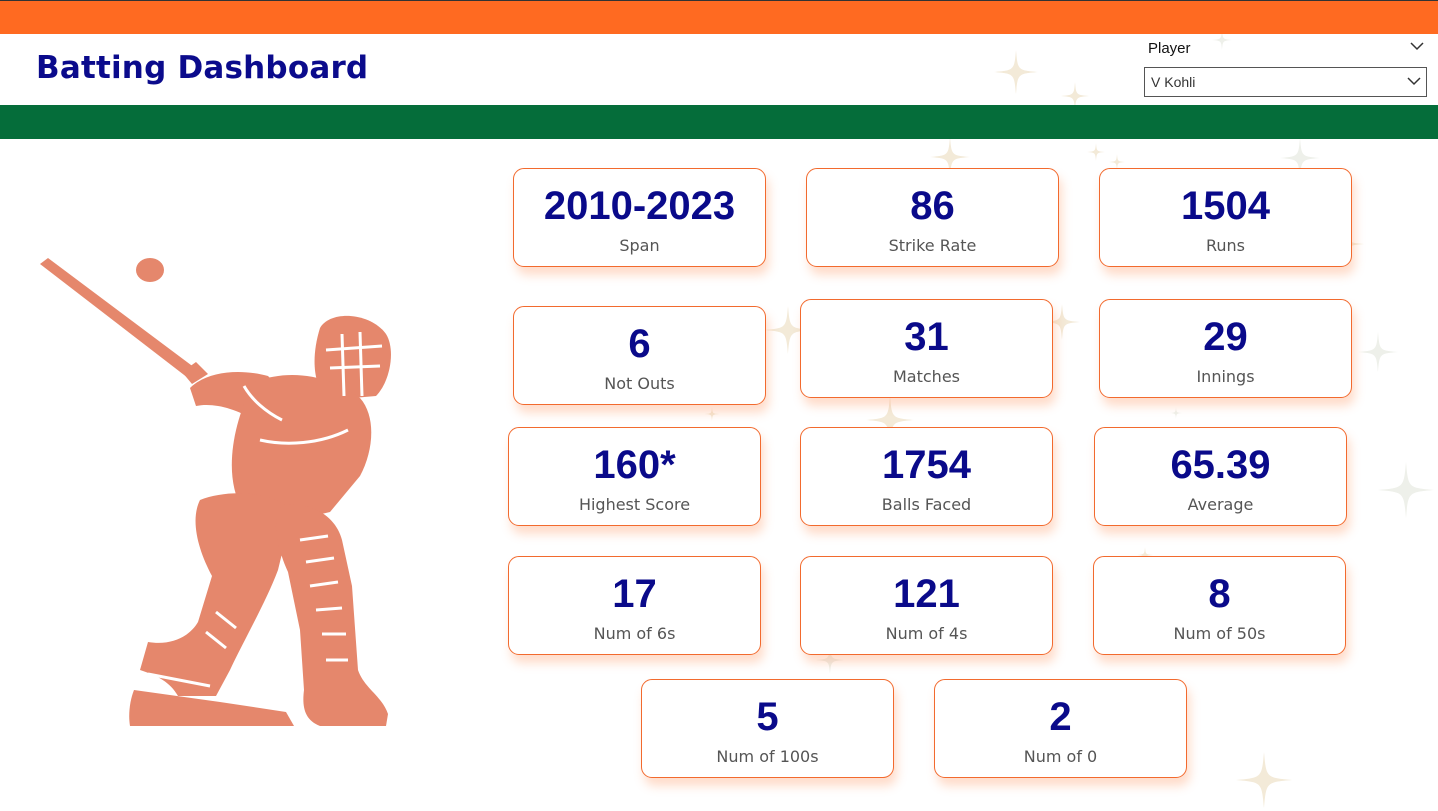 The width and height of the screenshot is (1438, 811). Describe the element at coordinates (1060, 756) in the screenshot. I see `stat-label: Num of 0` at that location.